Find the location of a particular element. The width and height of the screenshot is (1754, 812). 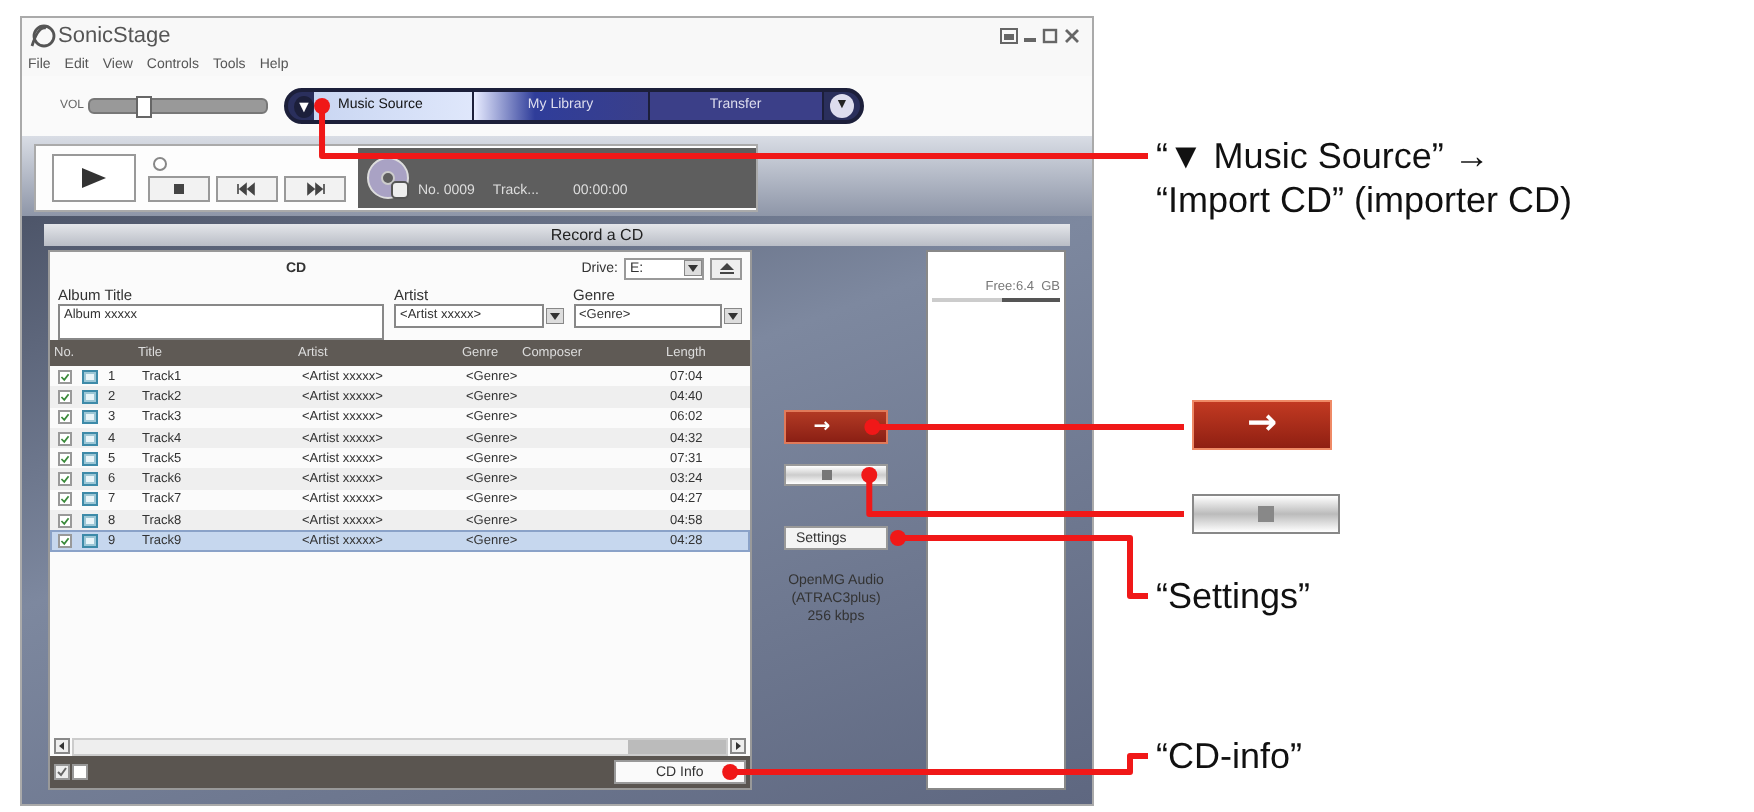

minimize-icon is located at coordinates (1030, 39).